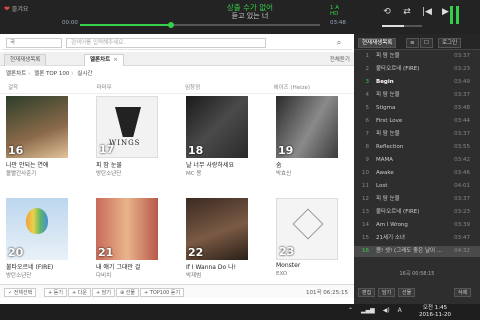 The height and width of the screenshot is (320, 480). Describe the element at coordinates (417, 160) in the screenshot. I see `playlist-item: 9 MAMA 03:42` at that location.